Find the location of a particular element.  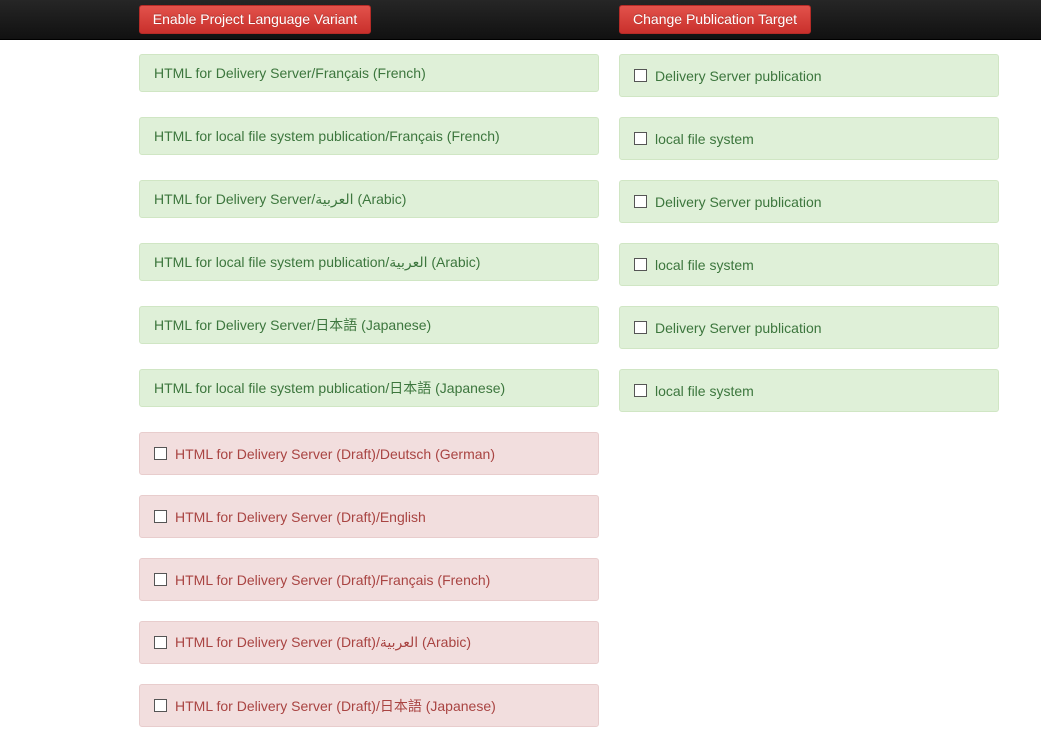

change-publication-target-button: Change Publication Target is located at coordinates (715, 19).